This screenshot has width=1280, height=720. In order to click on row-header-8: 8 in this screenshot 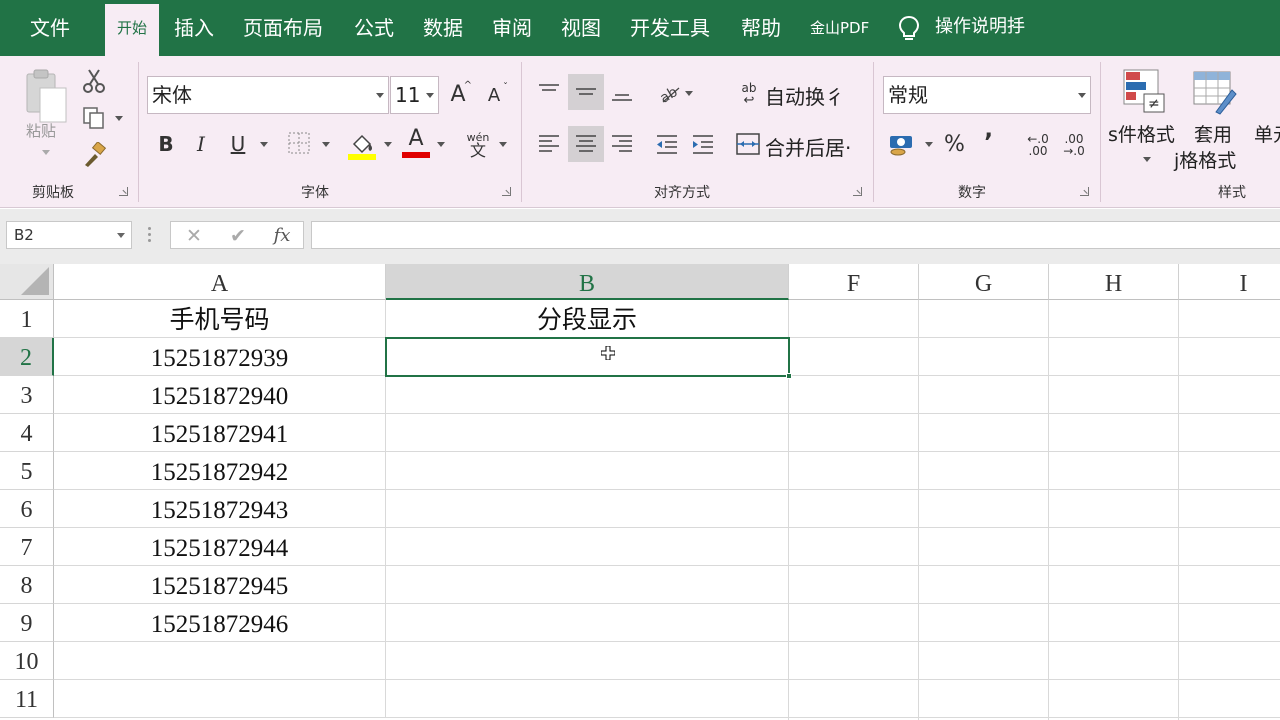, I will do `click(27, 585)`.